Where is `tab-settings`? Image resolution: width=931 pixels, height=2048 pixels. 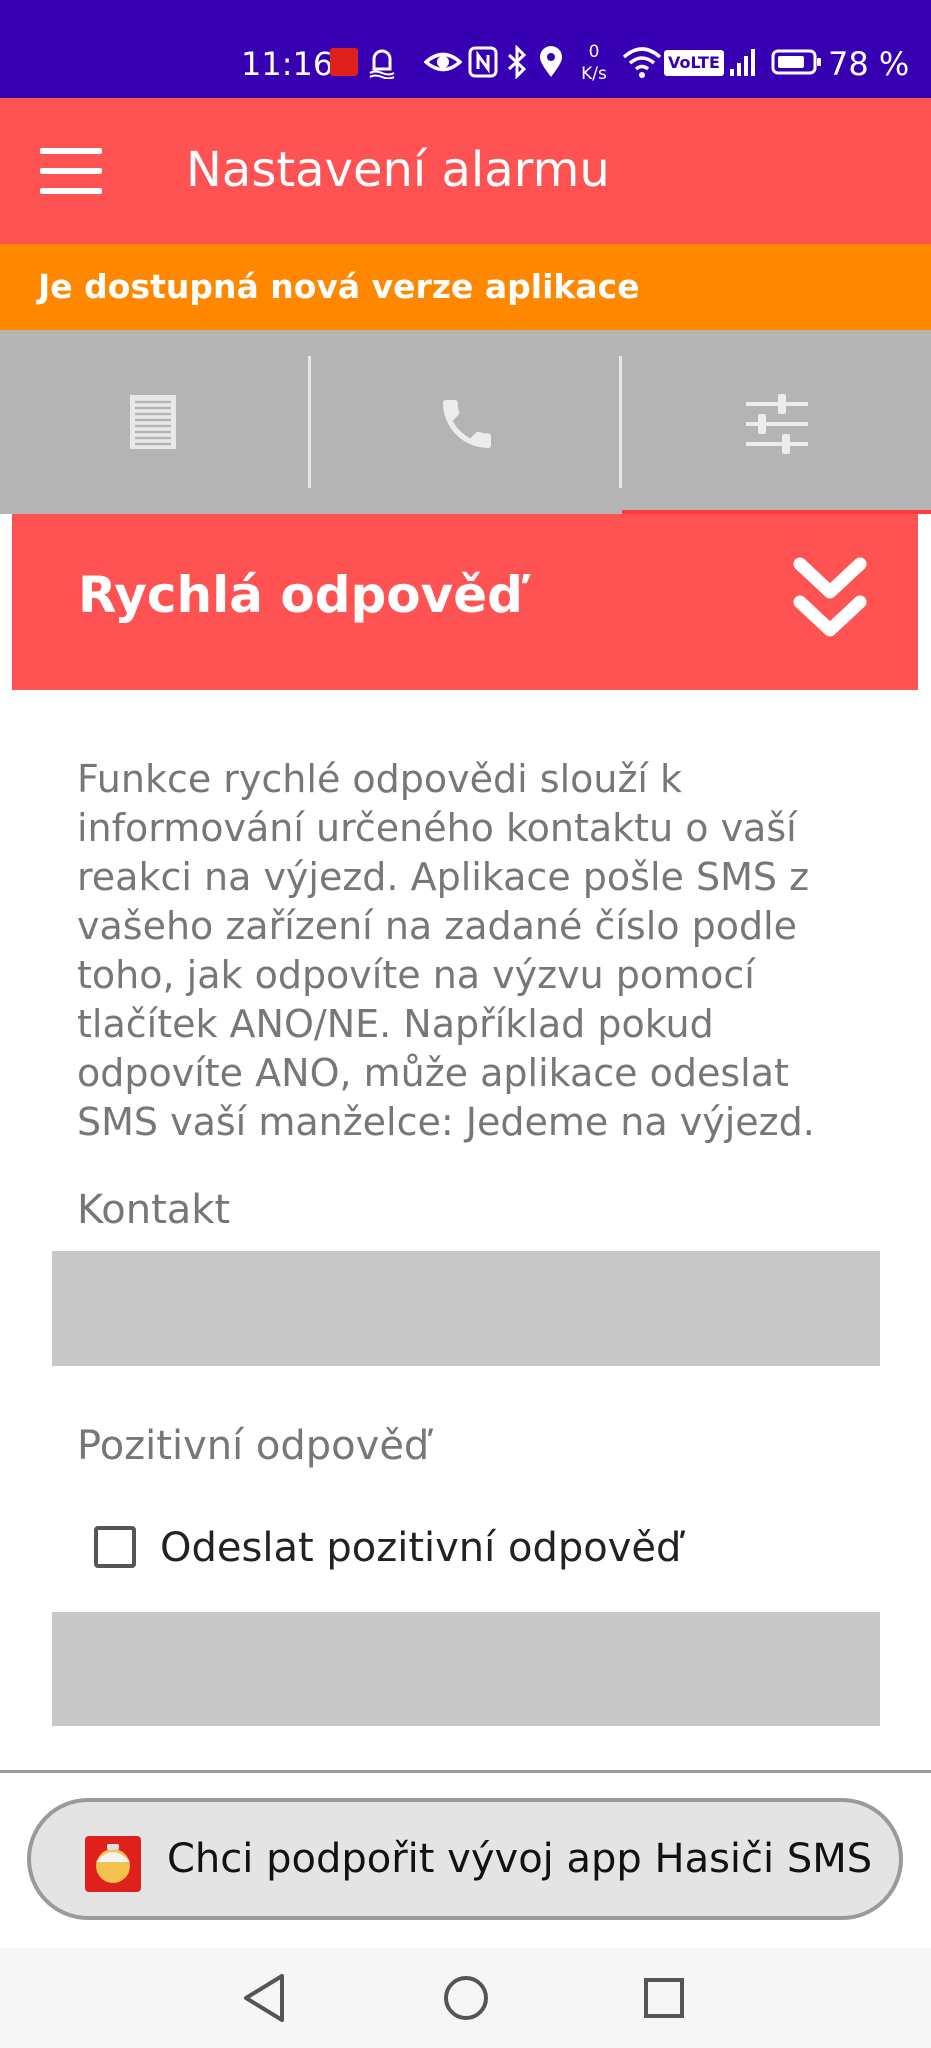
tab-settings is located at coordinates (776, 422).